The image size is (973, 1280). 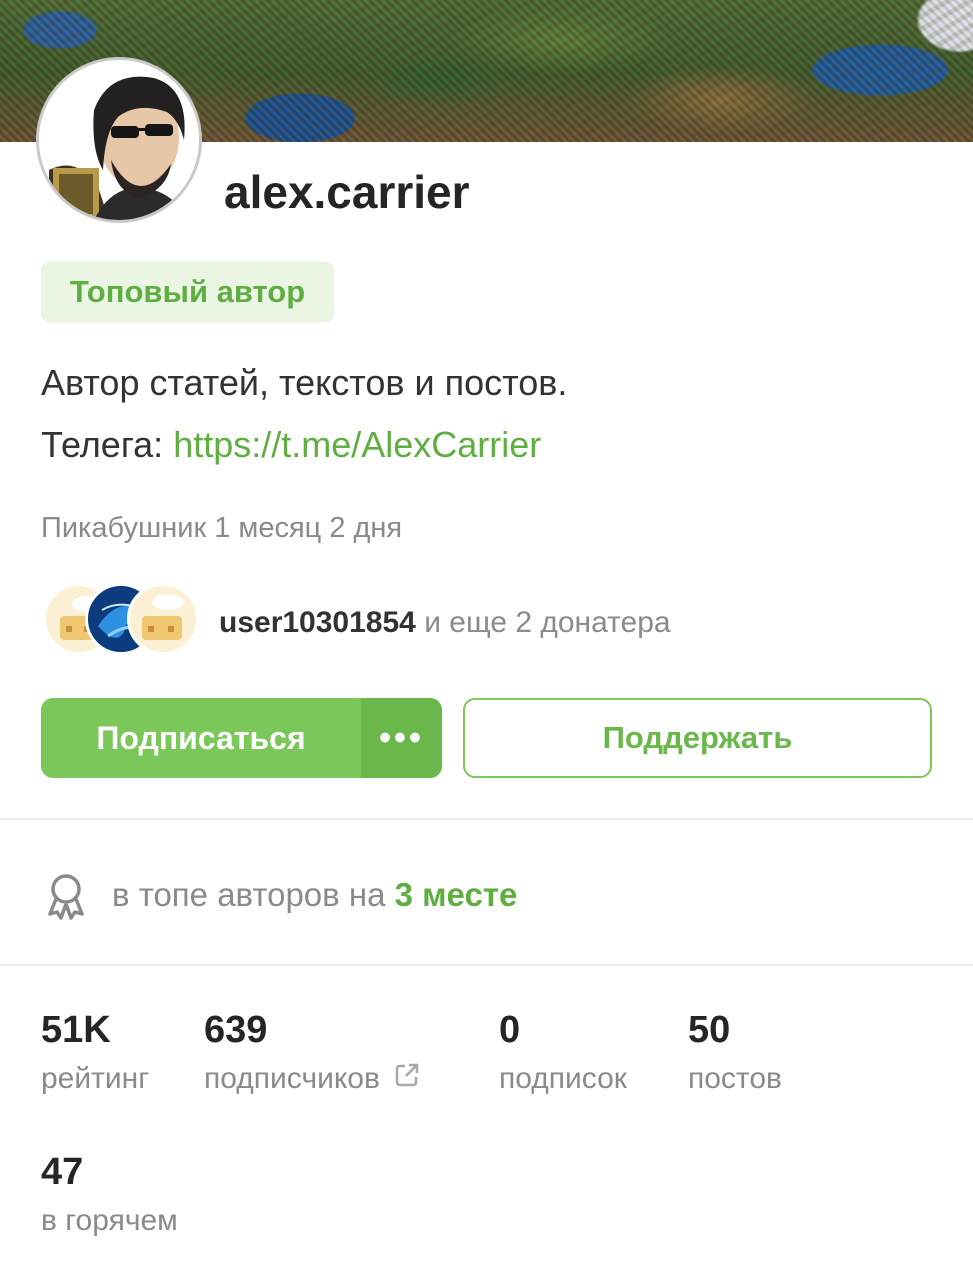 What do you see at coordinates (563, 1053) in the screenshot?
I see `stat-subscriptions: 0 подписок` at bounding box center [563, 1053].